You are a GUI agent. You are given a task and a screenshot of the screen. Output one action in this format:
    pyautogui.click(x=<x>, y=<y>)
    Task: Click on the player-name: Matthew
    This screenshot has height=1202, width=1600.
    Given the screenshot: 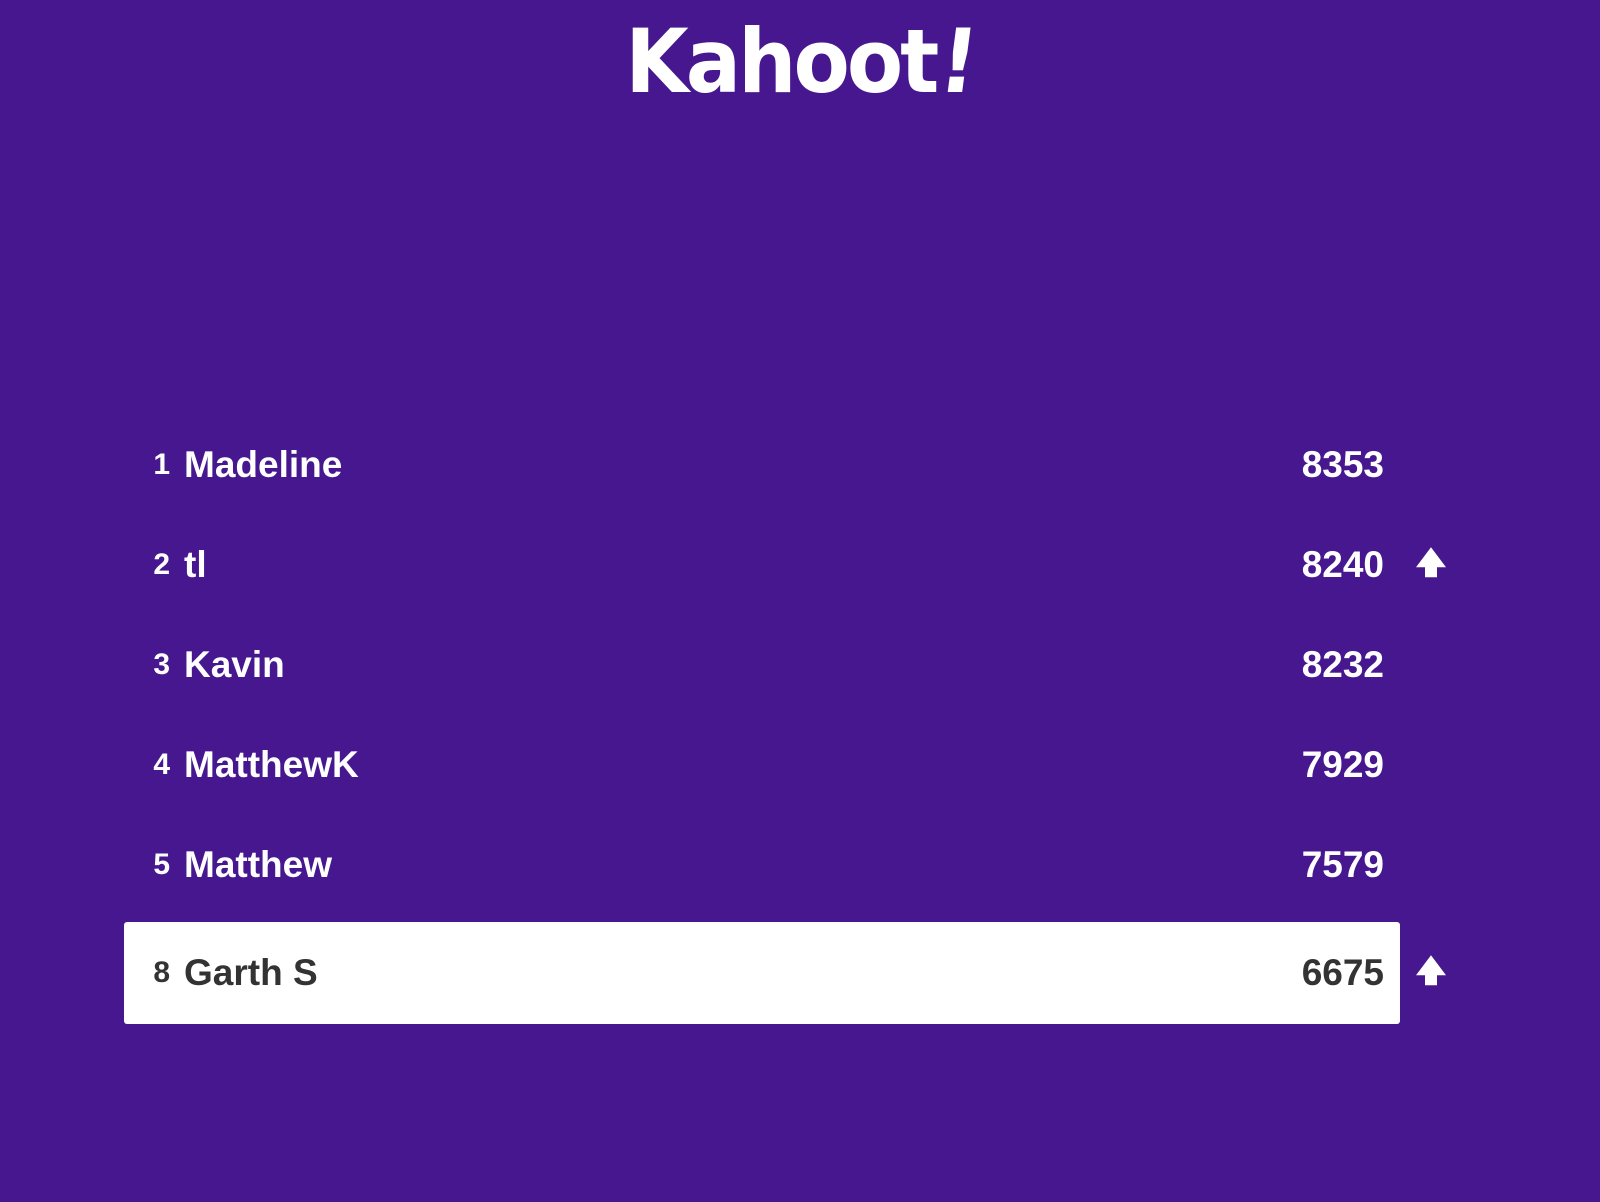 What is the action you would take?
    pyautogui.click(x=258, y=864)
    